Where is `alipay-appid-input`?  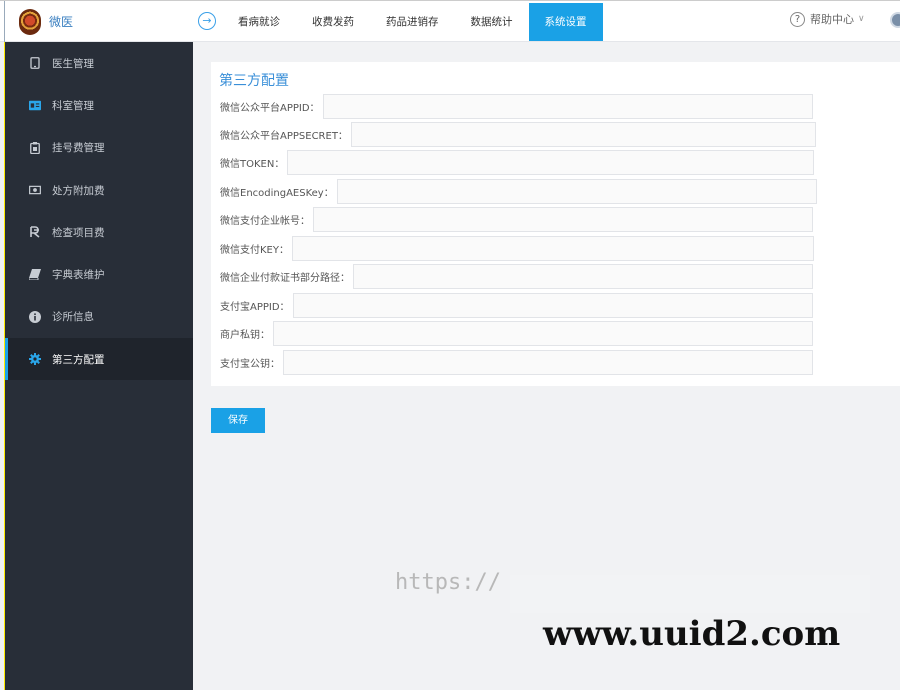
alipay-appid-input is located at coordinates (552, 305).